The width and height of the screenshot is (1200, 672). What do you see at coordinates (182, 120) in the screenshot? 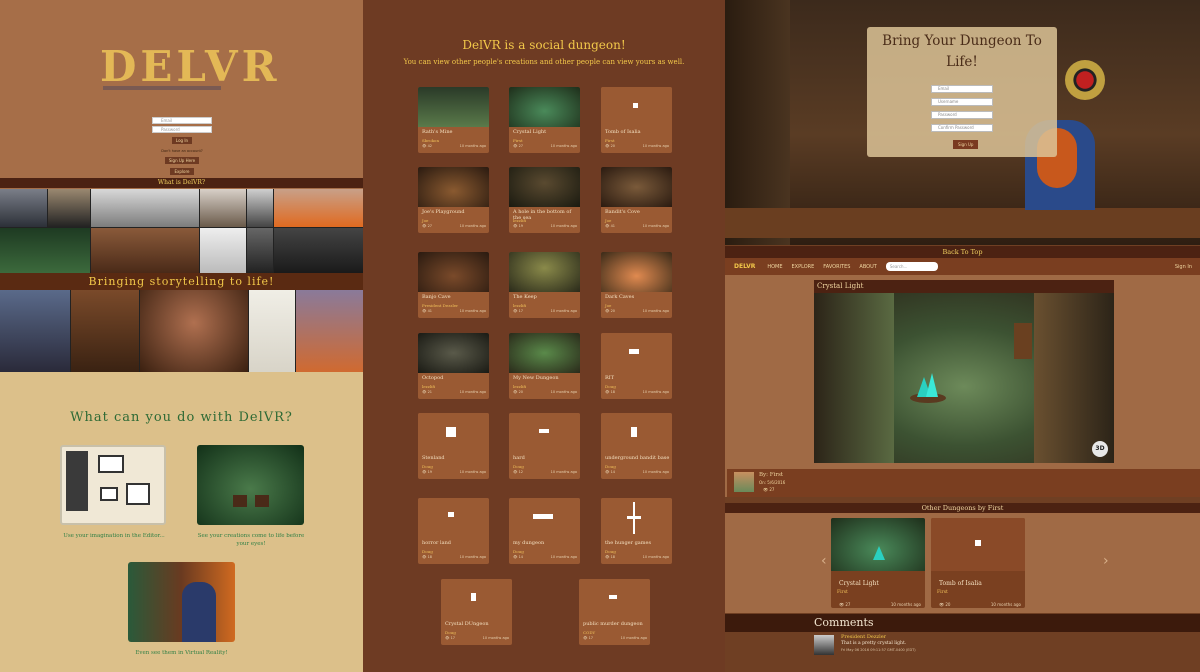
I see `email-field: Email` at bounding box center [182, 120].